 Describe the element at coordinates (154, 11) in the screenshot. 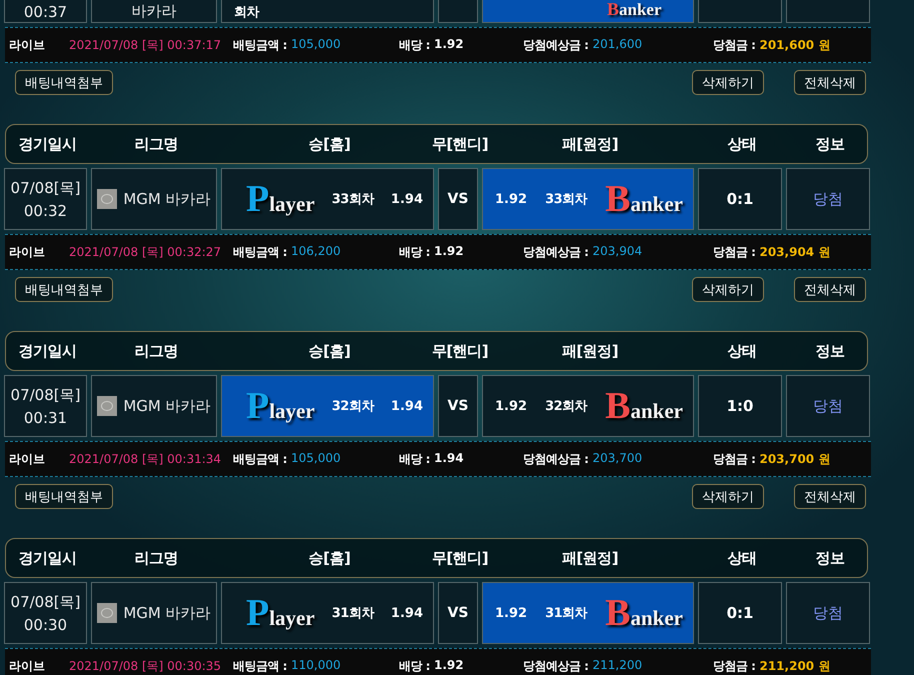

I see `league-name: 바카라` at that location.